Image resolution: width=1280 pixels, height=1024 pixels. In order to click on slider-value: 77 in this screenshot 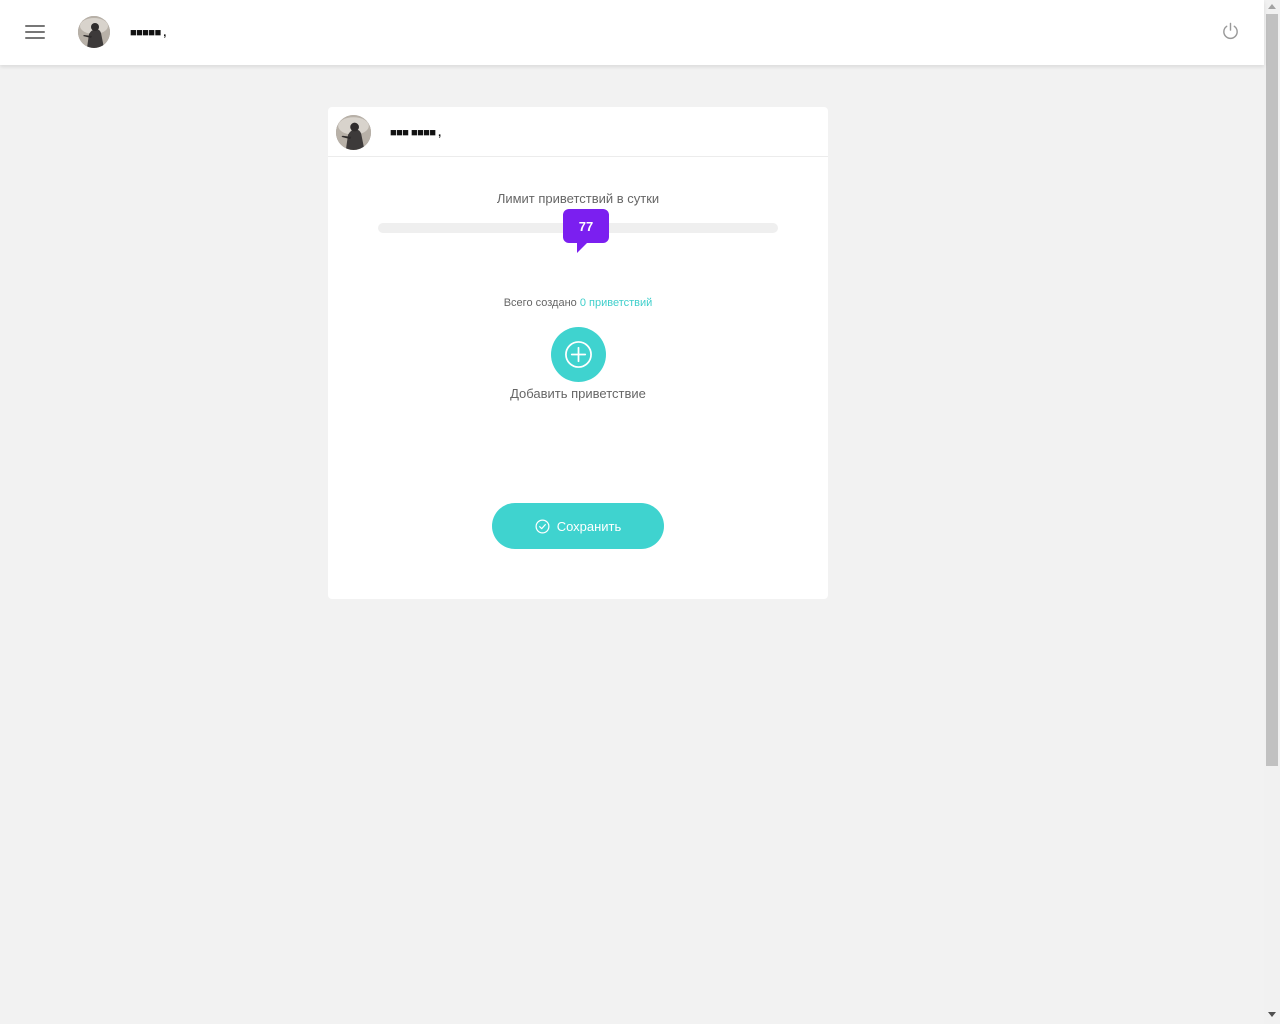, I will do `click(586, 226)`.